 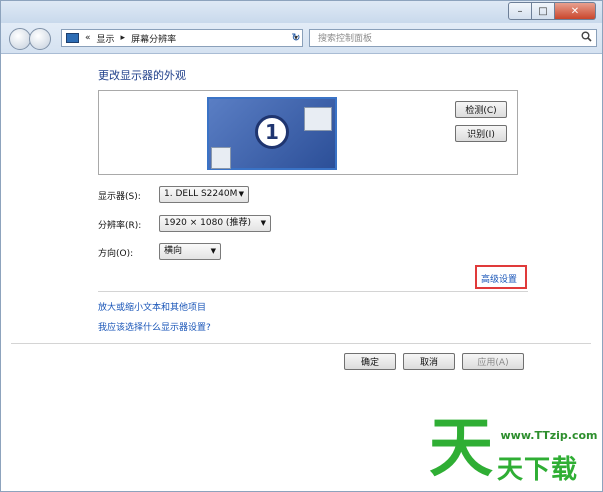 I want to click on breadcrumb-display: 显示, so click(x=106, y=38).